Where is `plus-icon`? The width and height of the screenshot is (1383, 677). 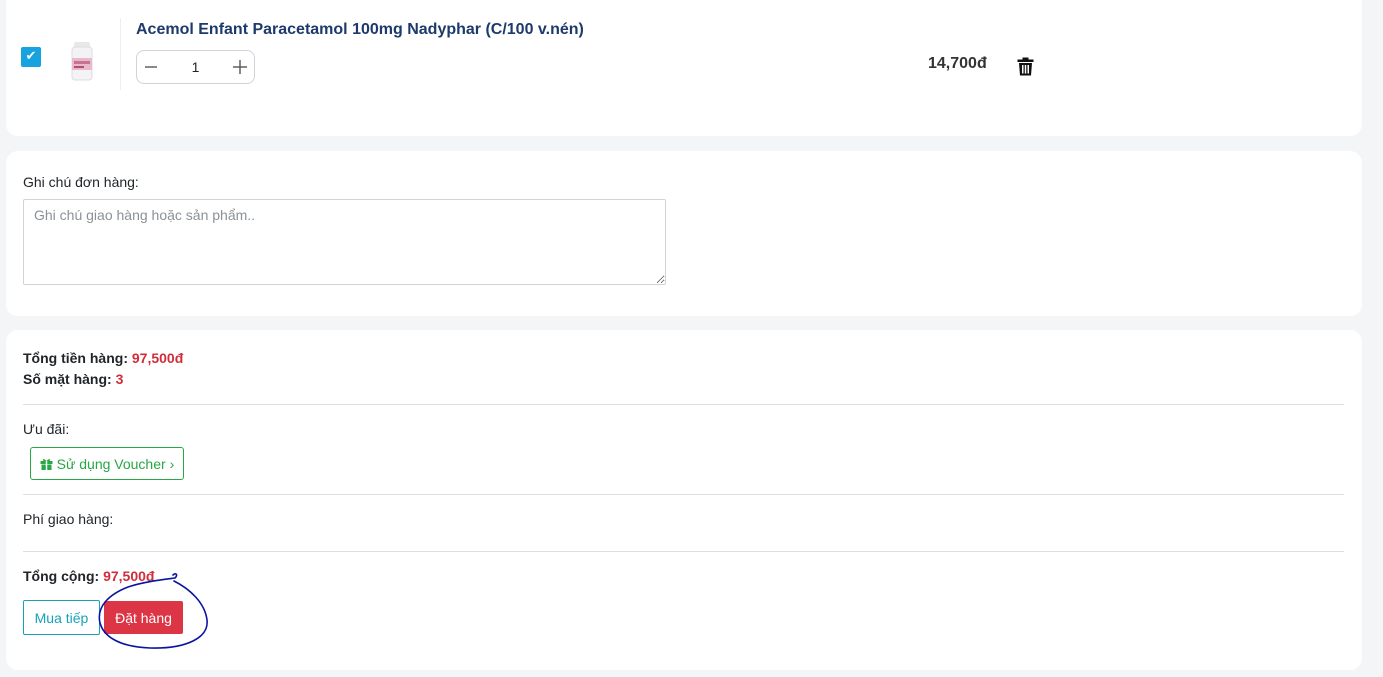 plus-icon is located at coordinates (240, 67).